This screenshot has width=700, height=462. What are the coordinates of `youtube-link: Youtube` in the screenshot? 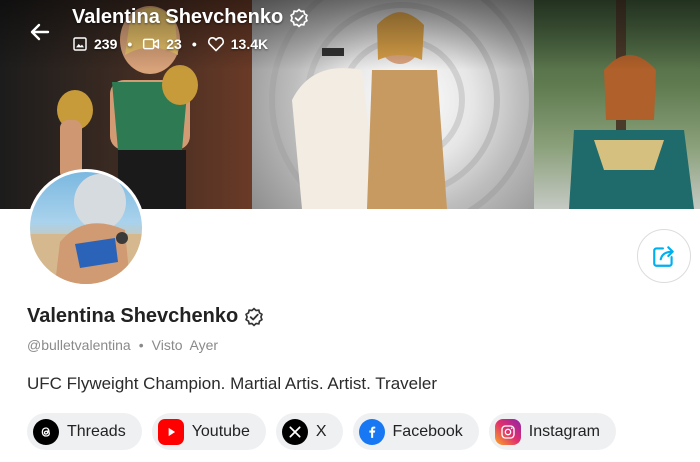 It's located at (208, 431).